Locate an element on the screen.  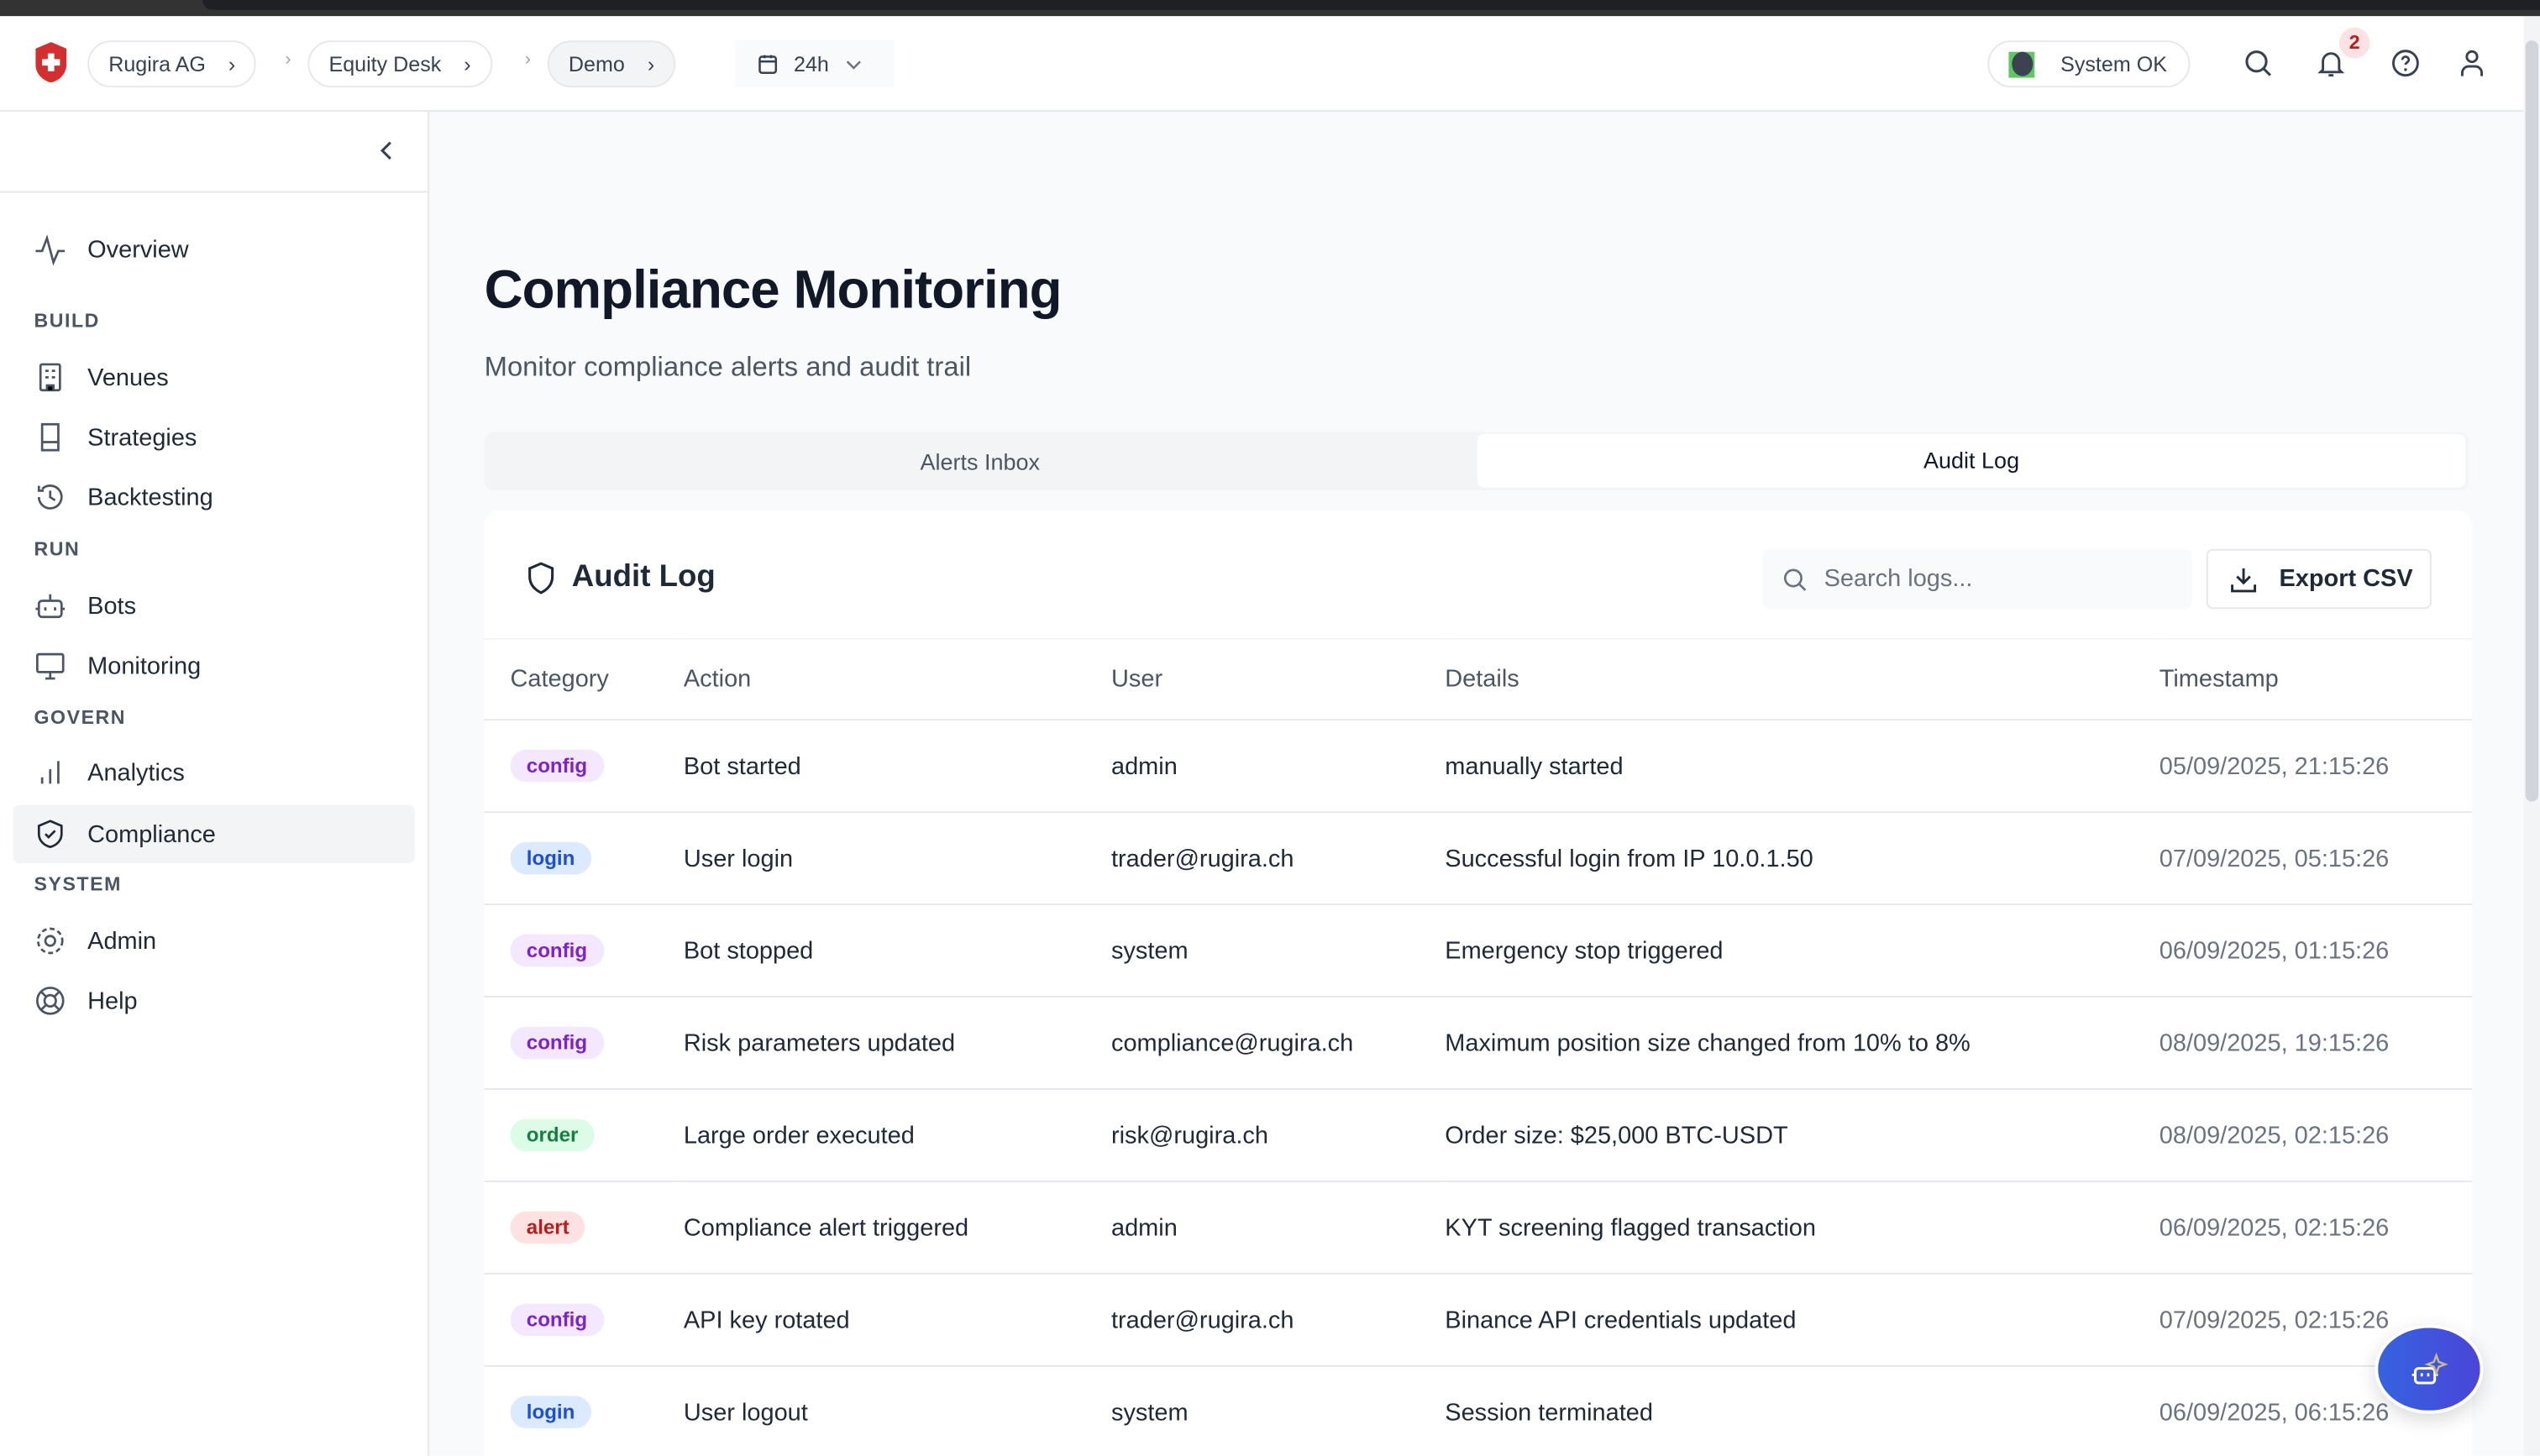
bot-sparkle-icon is located at coordinates (2429, 1367).